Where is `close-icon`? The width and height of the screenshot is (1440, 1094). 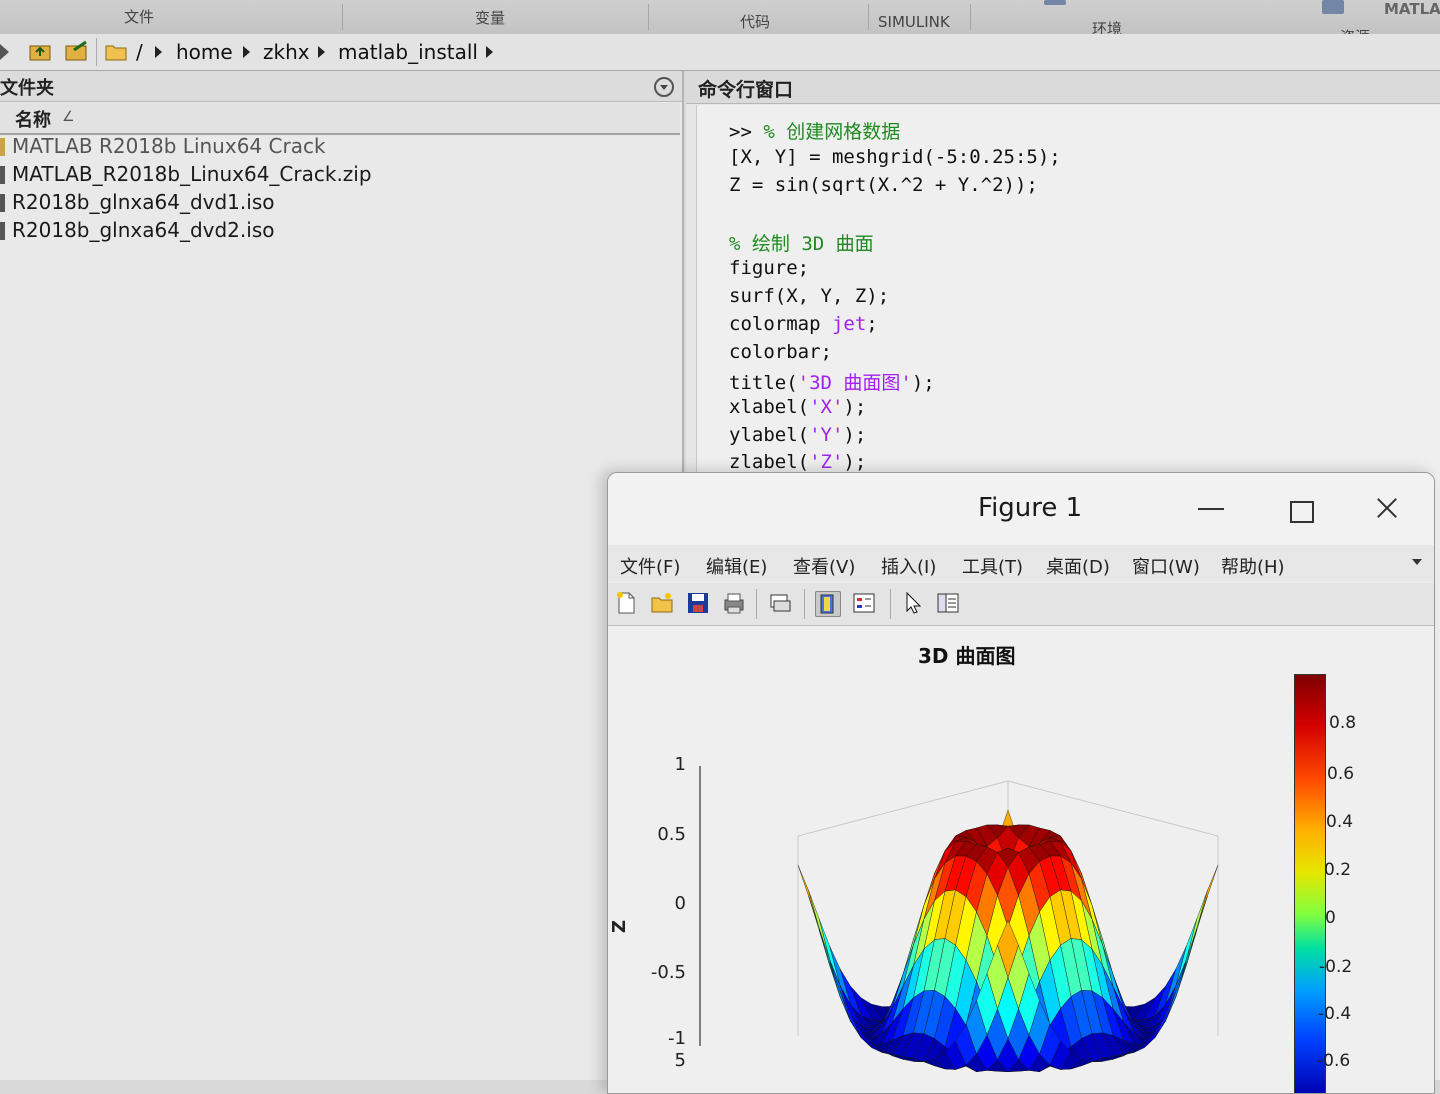 close-icon is located at coordinates (1387, 508).